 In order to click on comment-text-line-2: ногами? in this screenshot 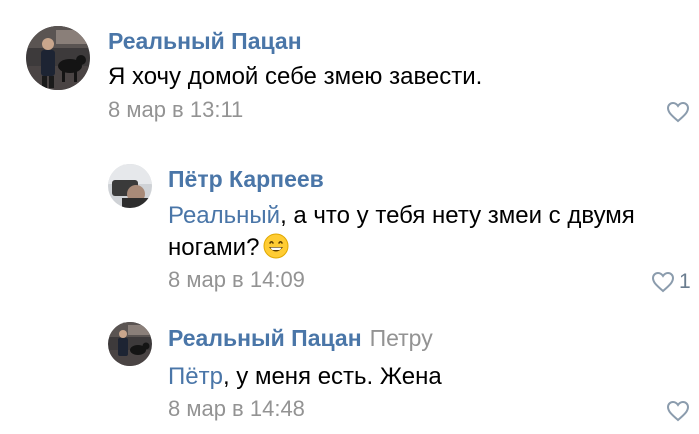, I will do `click(228, 250)`.